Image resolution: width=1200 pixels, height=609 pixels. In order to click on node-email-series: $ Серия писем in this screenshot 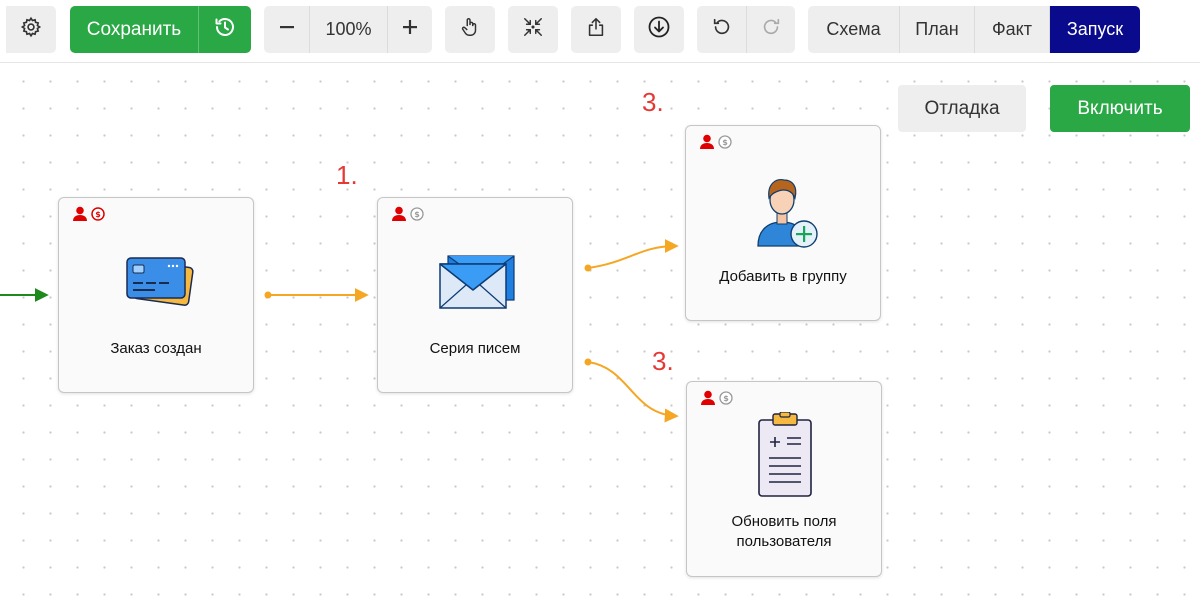, I will do `click(475, 295)`.